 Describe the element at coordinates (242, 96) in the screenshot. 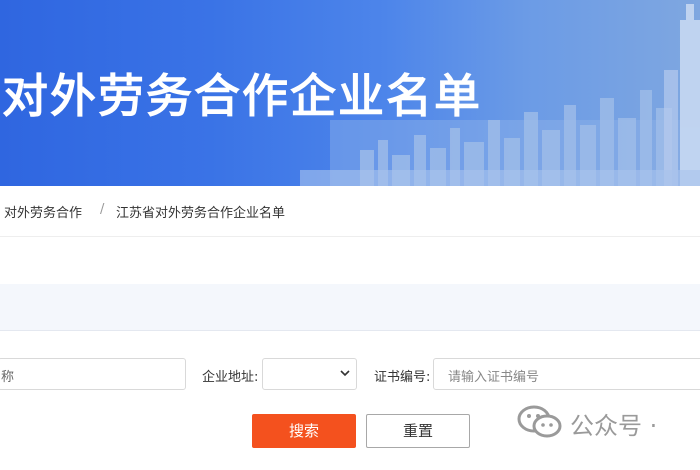

I see `page-title: 对外劳务合作企业名单` at that location.